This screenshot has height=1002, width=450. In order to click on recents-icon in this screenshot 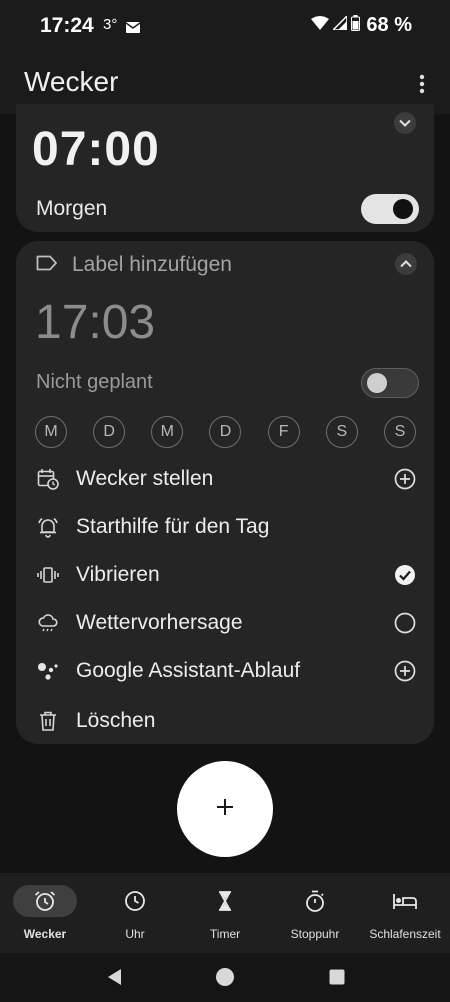, I will do `click(337, 977)`.